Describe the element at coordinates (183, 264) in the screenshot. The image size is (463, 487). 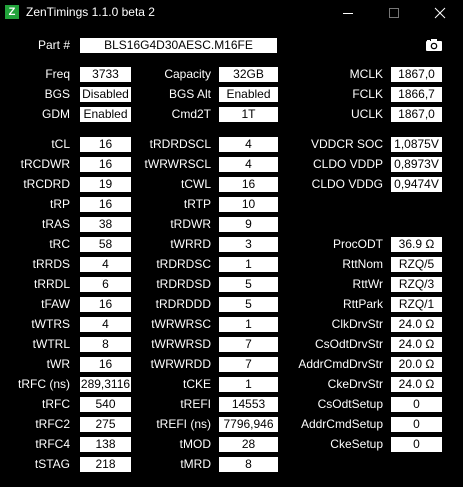
I see `col2-label: tRDRDSC` at that location.